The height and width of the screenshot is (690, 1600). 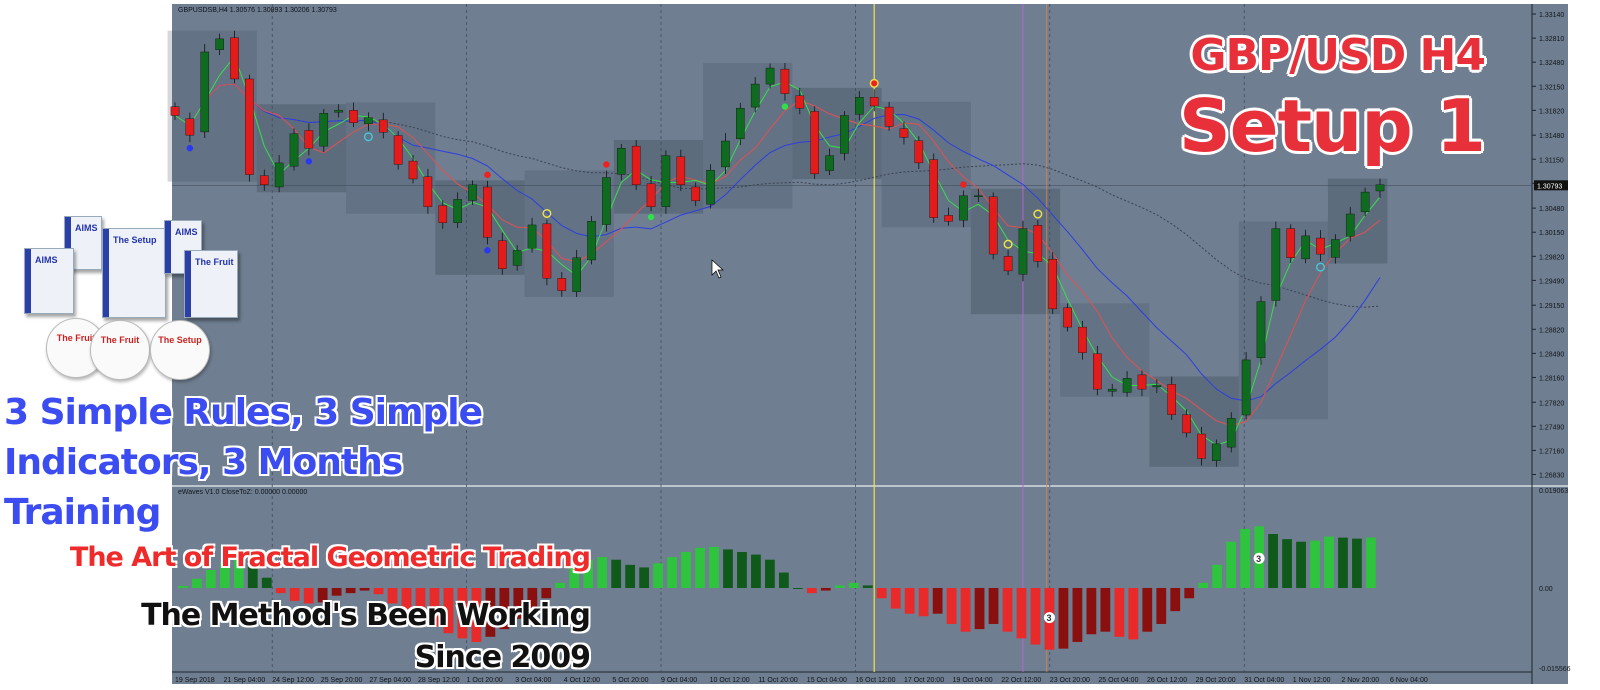 I want to click on time-tick-label: 25 Sep 20:00, so click(x=342, y=680).